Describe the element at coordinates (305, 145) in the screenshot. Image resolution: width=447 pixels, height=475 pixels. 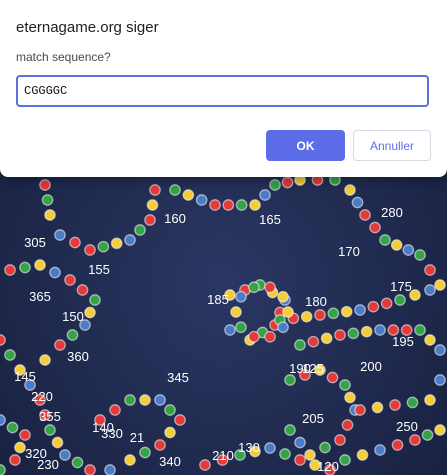
I see `ok-button: OK` at that location.